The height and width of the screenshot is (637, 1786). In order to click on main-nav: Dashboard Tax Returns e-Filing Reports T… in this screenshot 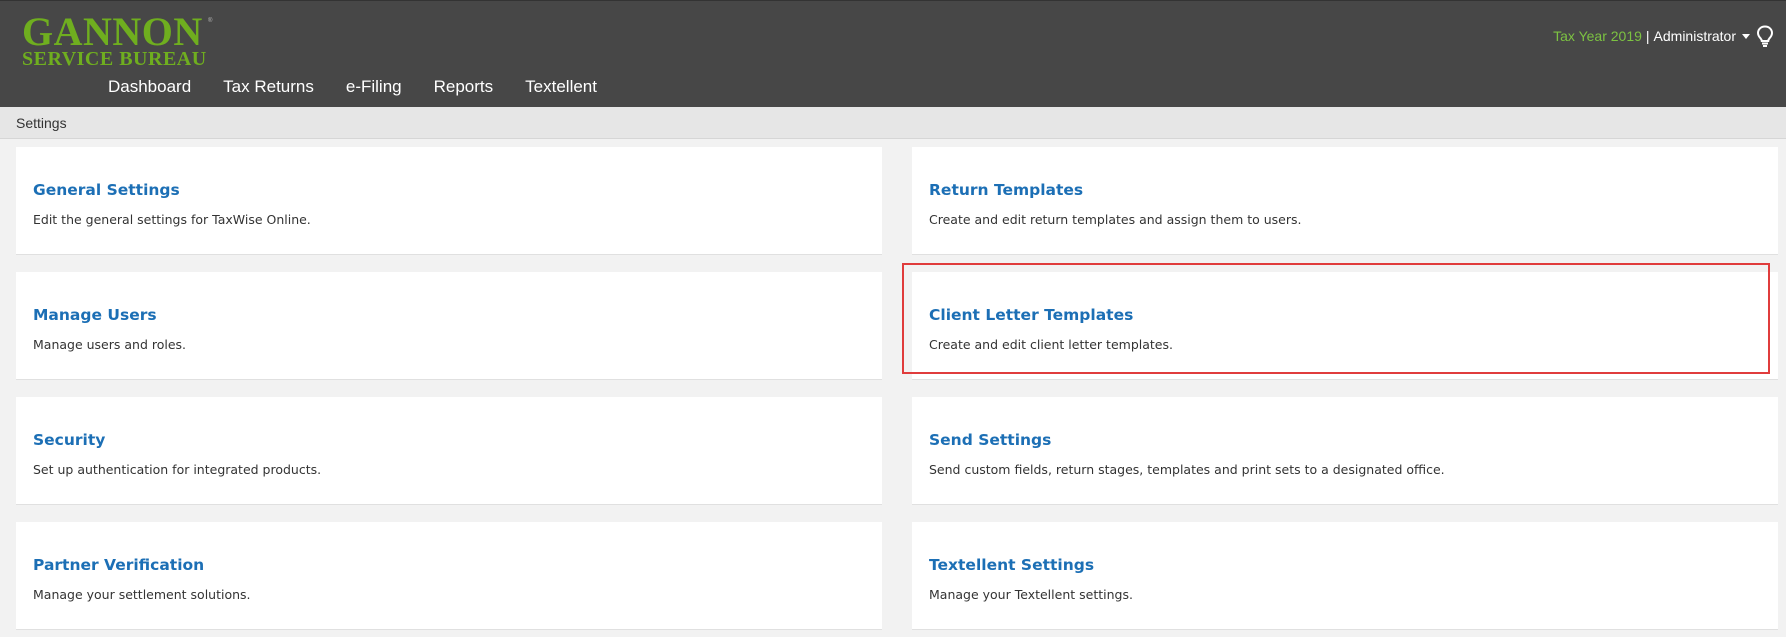, I will do `click(368, 87)`.